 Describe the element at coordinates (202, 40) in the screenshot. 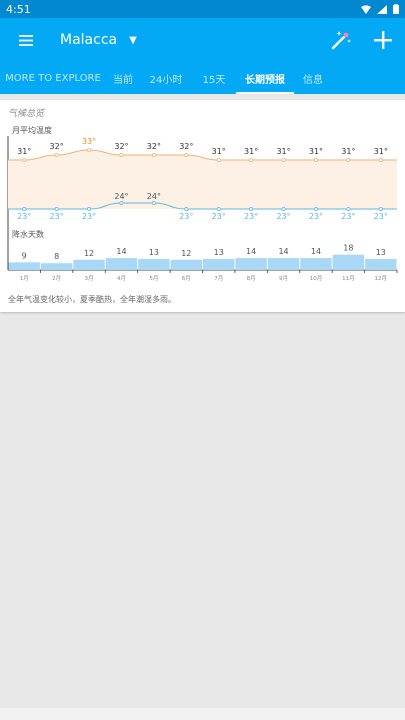

I see `app-bar: Malacca ▼` at that location.